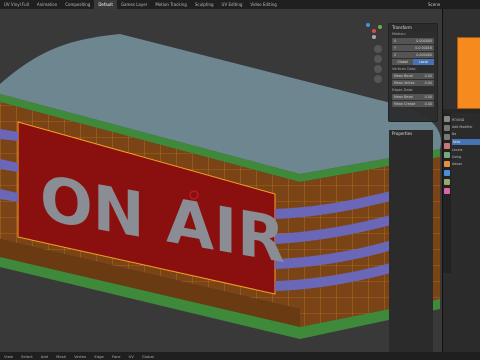  I want to click on world-tab-icon, so click(447, 155).